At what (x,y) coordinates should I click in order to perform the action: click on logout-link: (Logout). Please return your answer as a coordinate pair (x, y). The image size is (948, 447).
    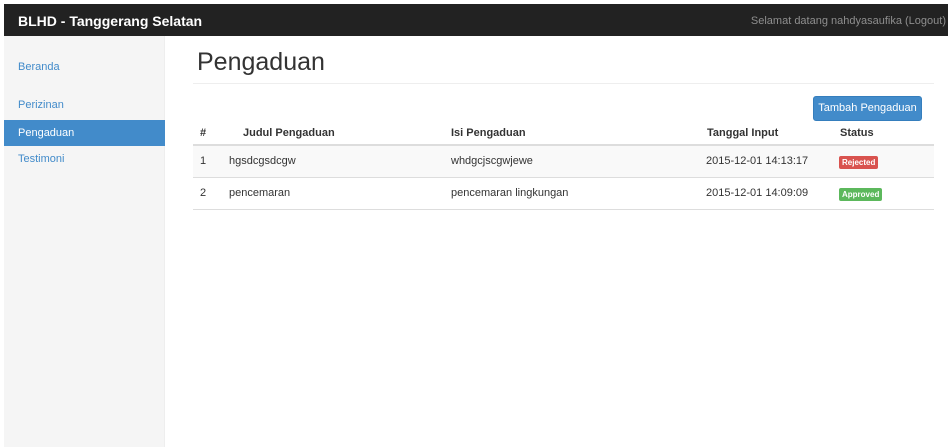
    Looking at the image, I should click on (925, 21).